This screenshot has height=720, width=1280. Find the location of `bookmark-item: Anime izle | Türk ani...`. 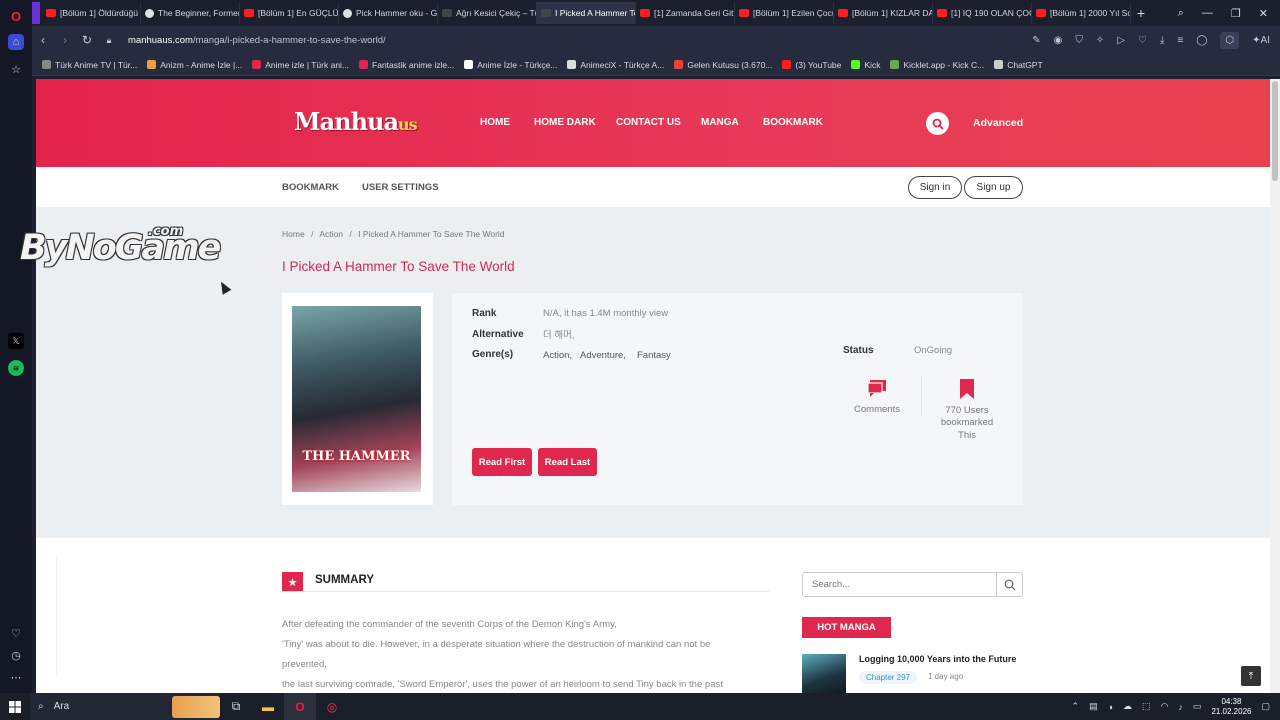

bookmark-item: Anime izle | Türk ani... is located at coordinates (300, 65).